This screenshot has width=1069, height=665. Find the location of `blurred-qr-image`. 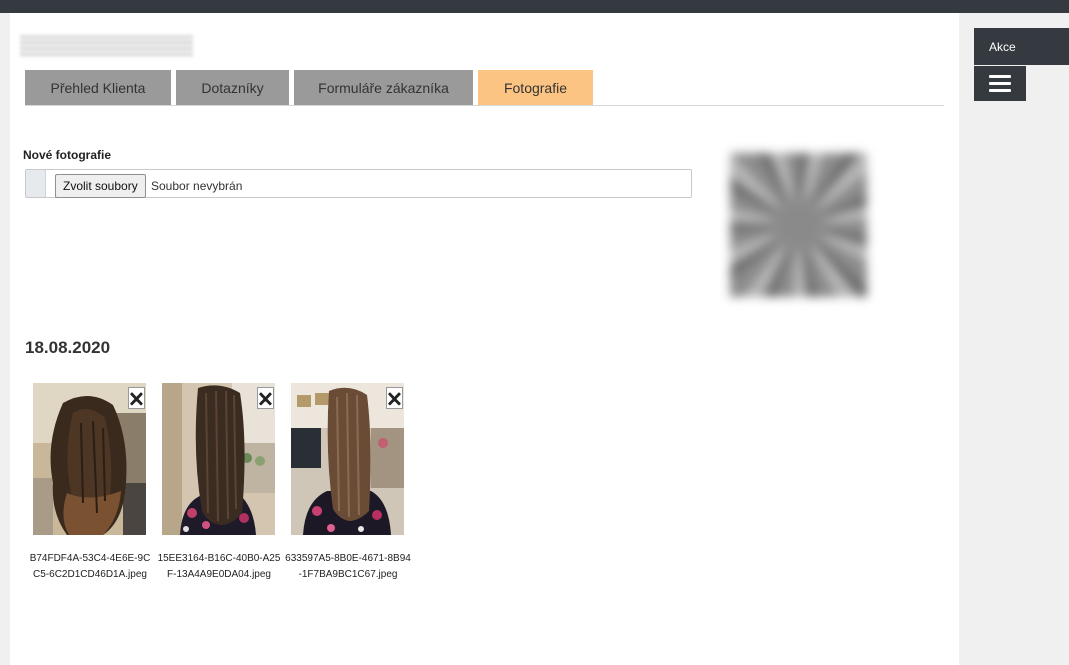

blurred-qr-image is located at coordinates (798, 225).